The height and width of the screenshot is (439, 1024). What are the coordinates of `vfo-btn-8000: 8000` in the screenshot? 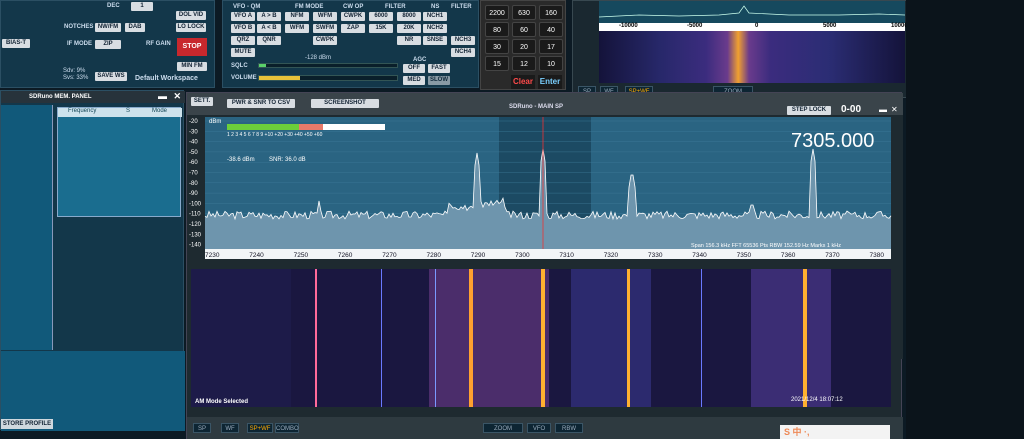 It's located at (409, 16).